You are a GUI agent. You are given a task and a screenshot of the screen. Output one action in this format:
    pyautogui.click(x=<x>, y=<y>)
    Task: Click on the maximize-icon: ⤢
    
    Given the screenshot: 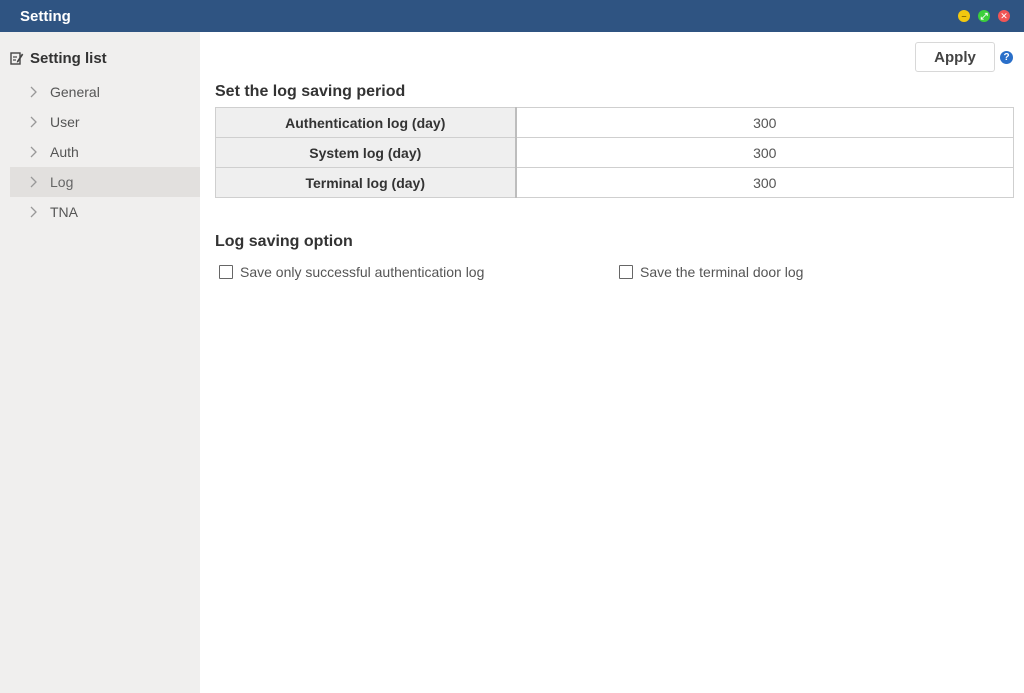 What is the action you would take?
    pyautogui.click(x=984, y=16)
    